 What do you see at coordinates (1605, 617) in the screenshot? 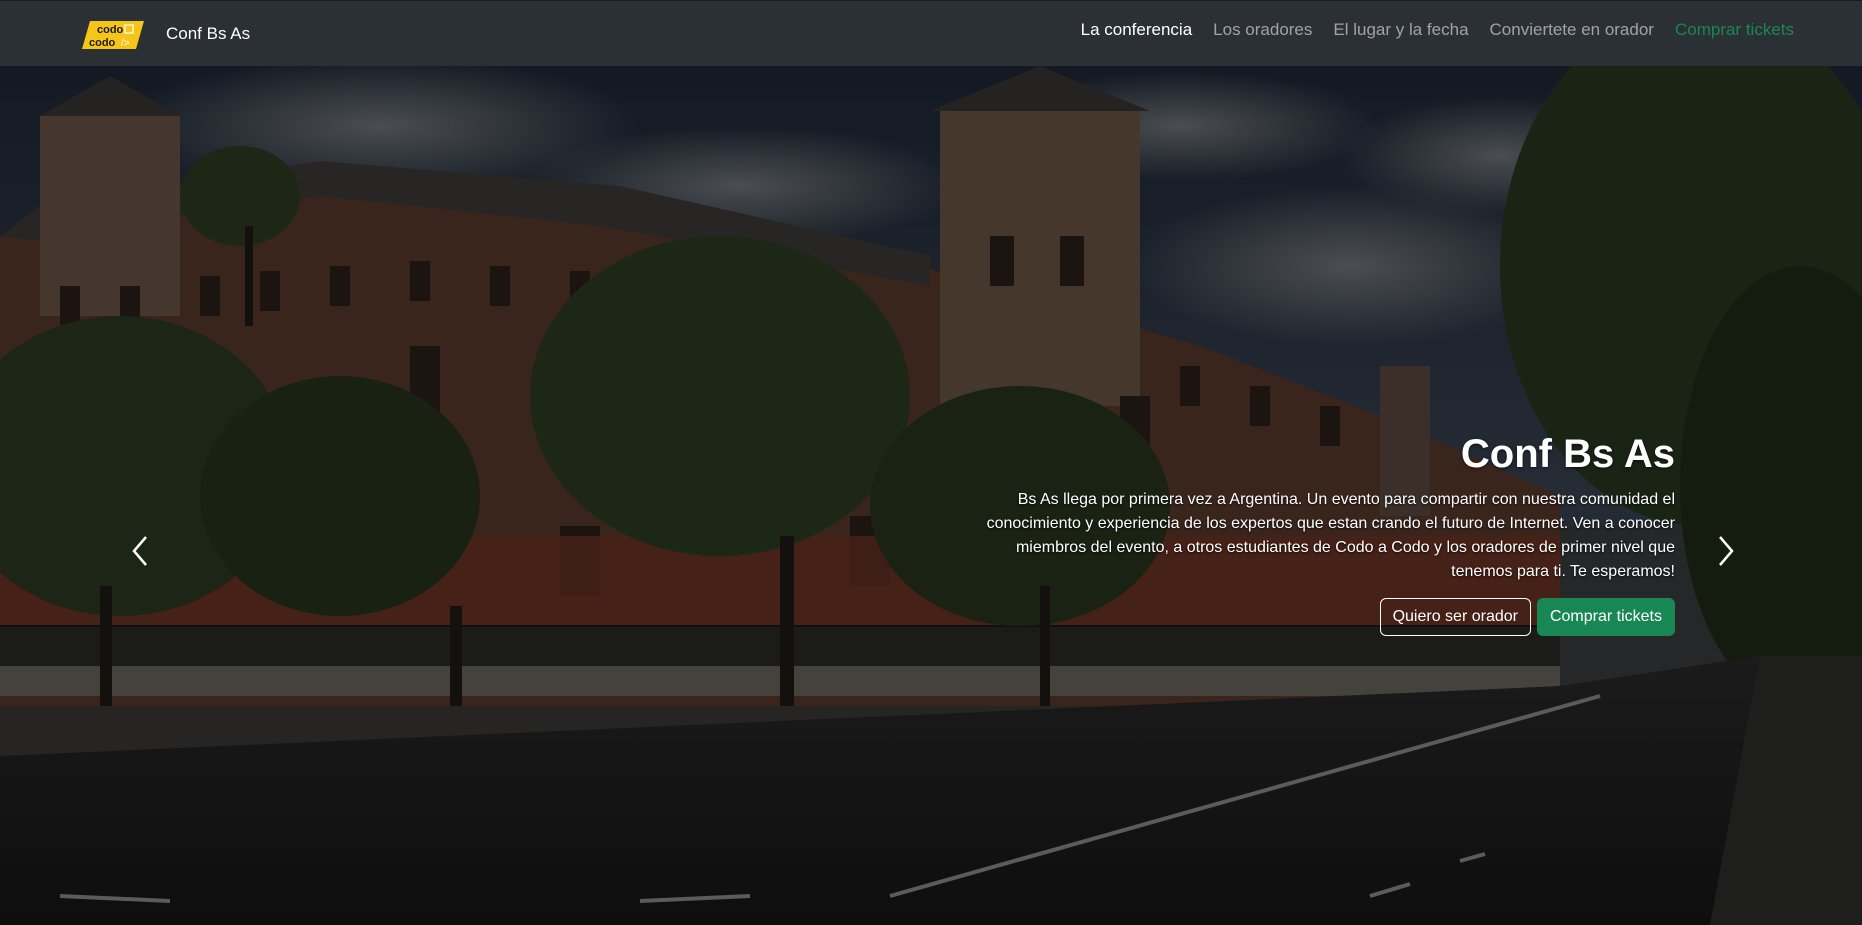
I see `comprar-tickets-button: Comprar tickets` at bounding box center [1605, 617].